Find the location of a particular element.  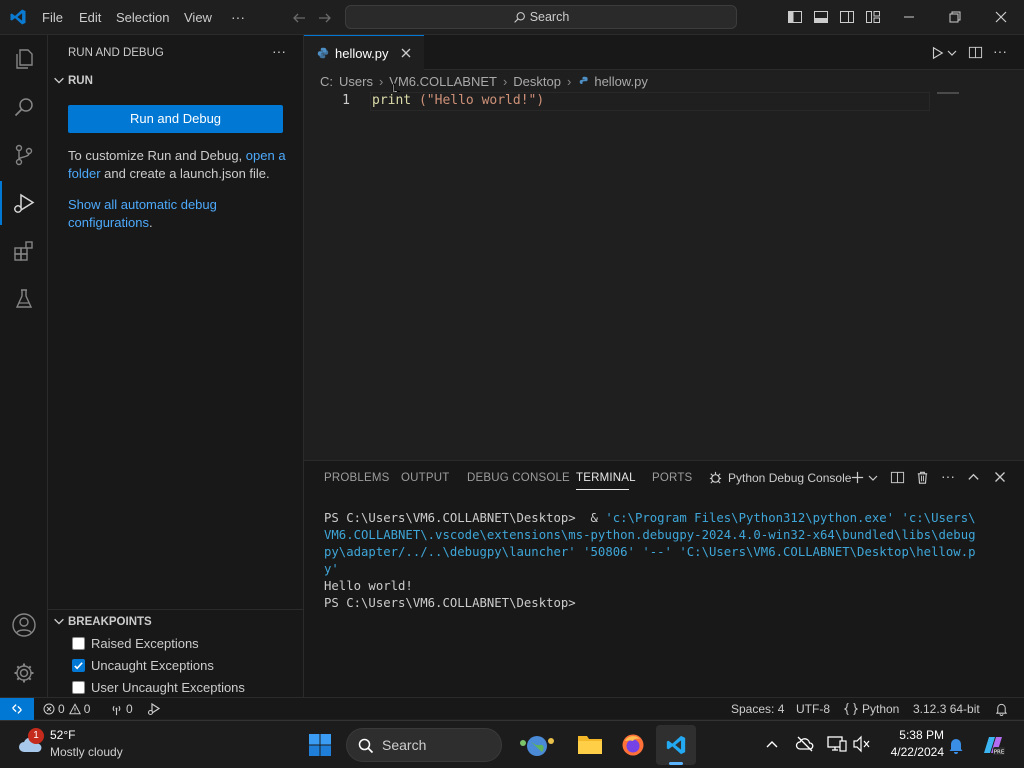

tab-output: OUTPUT is located at coordinates (425, 478).